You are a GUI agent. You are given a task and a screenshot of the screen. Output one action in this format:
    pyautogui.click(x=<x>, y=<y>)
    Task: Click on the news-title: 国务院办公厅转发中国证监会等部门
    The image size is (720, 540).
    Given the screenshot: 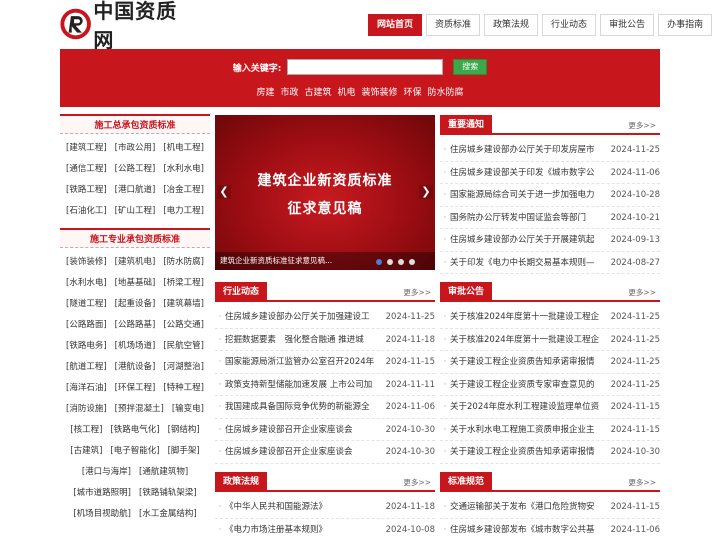 What is the action you would take?
    pyautogui.click(x=527, y=218)
    